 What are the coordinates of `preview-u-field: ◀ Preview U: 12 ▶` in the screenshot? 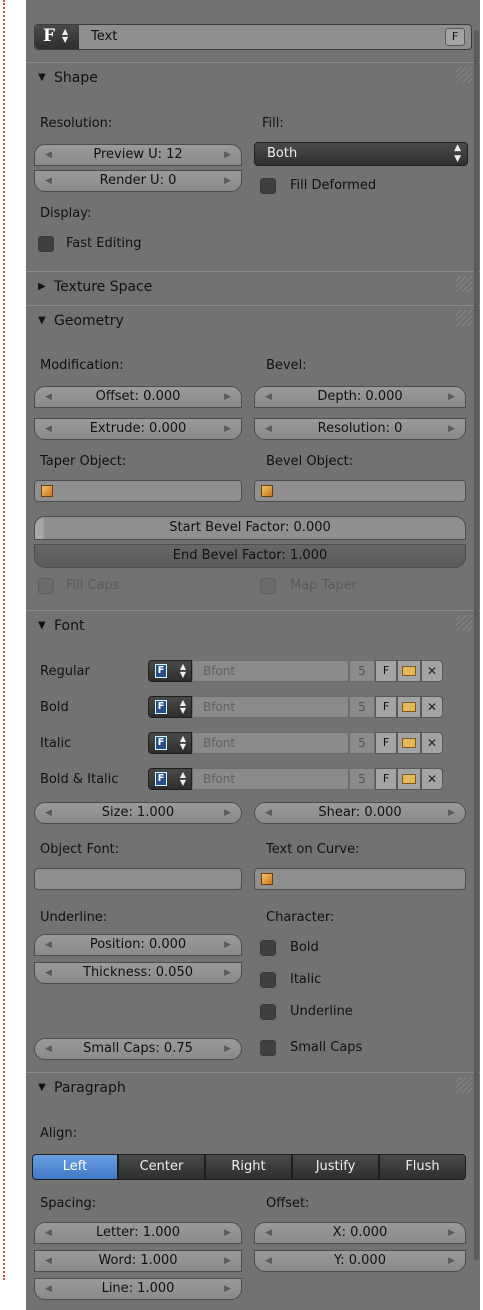 It's located at (138, 155).